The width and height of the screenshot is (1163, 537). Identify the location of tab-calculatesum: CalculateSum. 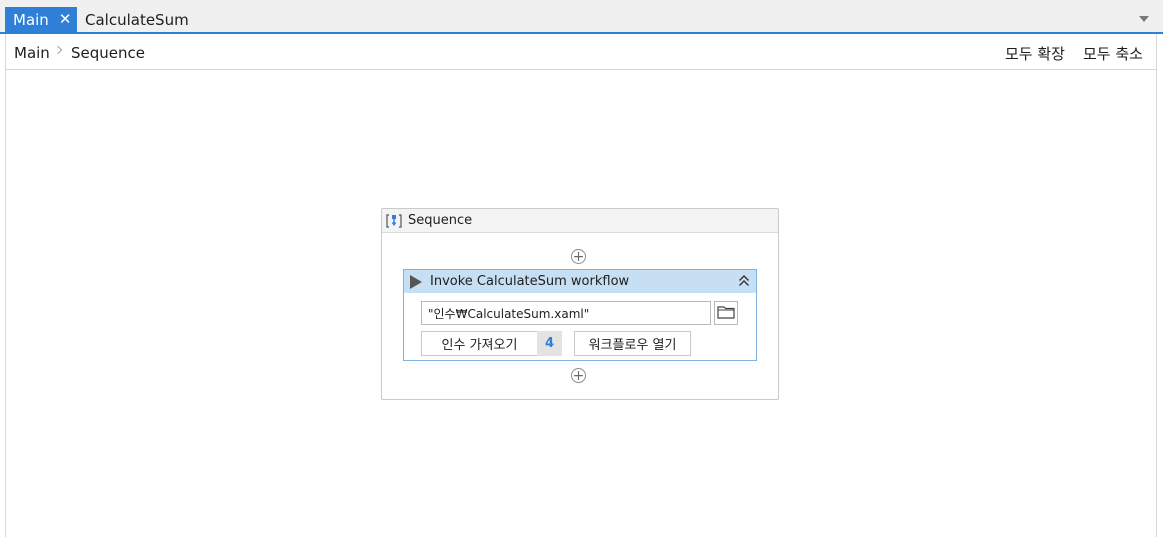
(137, 20).